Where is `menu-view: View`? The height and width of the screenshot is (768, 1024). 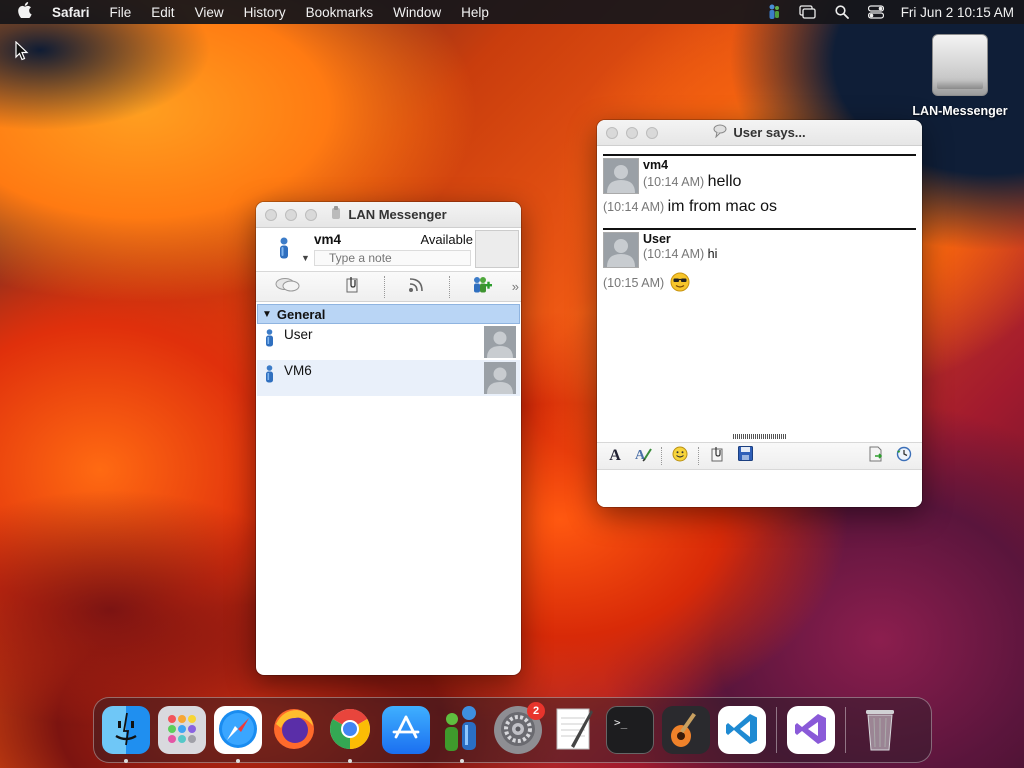
menu-view: View is located at coordinates (209, 12).